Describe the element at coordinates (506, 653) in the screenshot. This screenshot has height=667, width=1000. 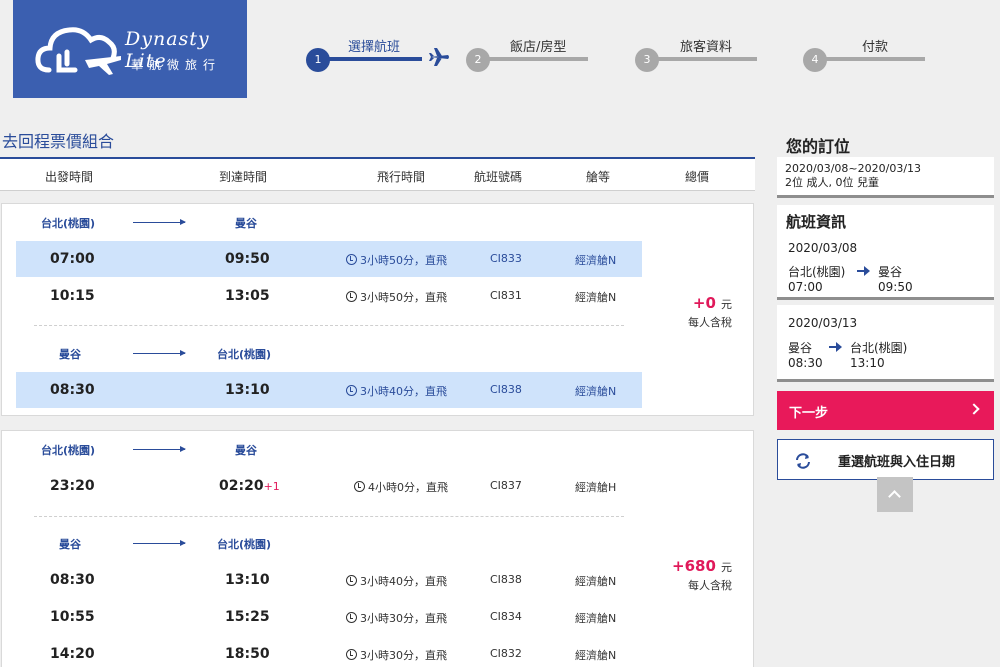
I see `flight-number: CI832` at that location.